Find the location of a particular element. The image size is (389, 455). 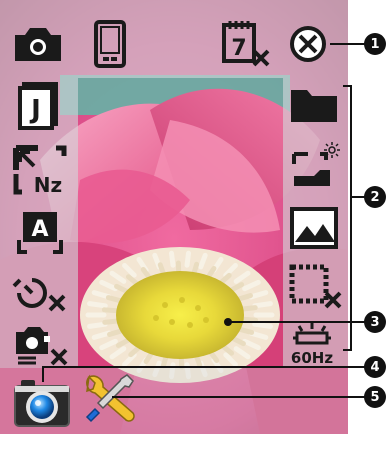

callout-4-number: 4 is located at coordinates (375, 367).